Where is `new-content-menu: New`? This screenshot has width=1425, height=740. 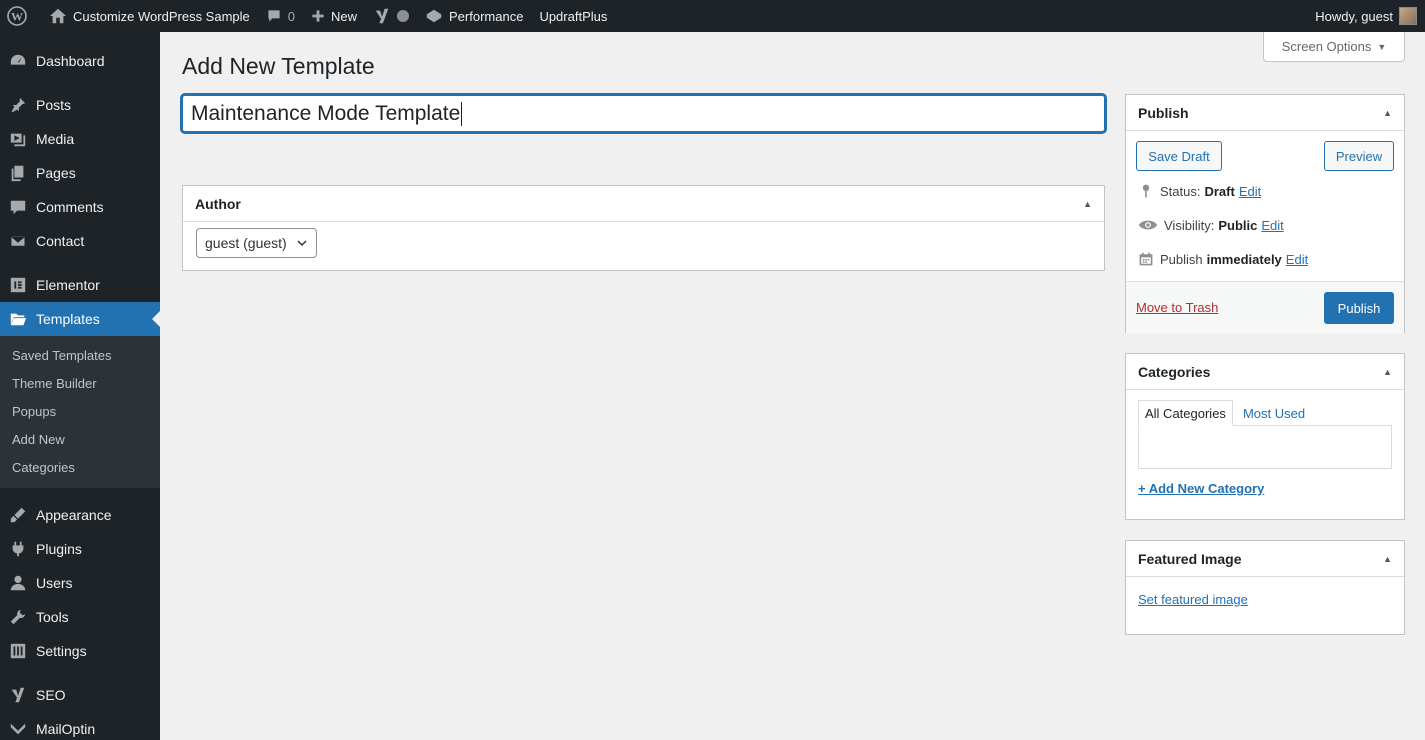 new-content-menu: New is located at coordinates (334, 16).